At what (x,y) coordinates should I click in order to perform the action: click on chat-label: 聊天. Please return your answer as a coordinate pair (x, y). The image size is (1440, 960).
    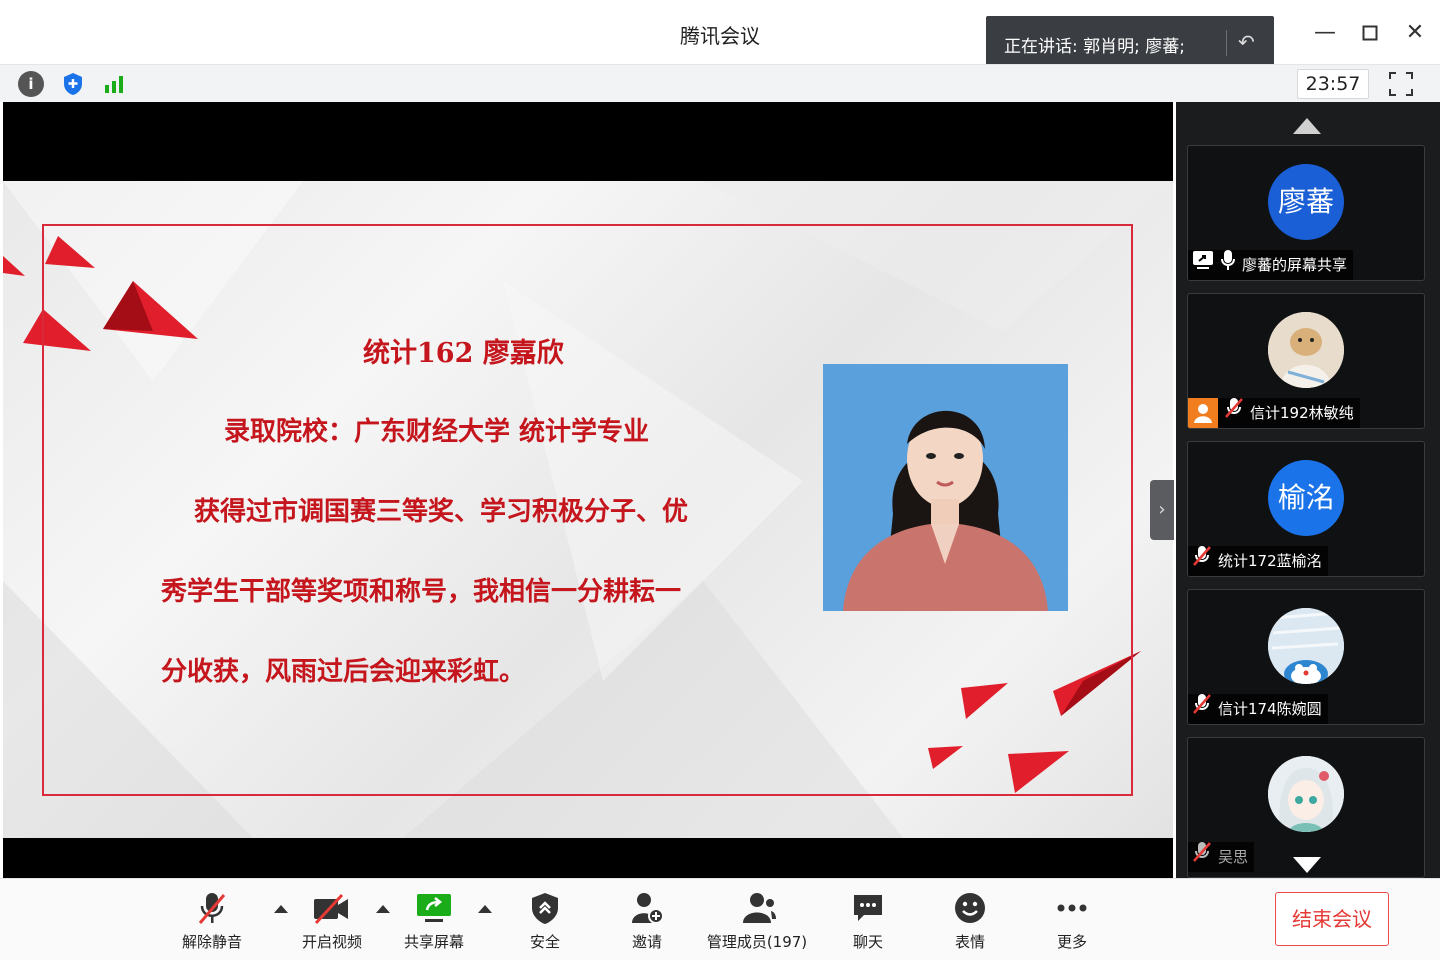
    Looking at the image, I should click on (867, 942).